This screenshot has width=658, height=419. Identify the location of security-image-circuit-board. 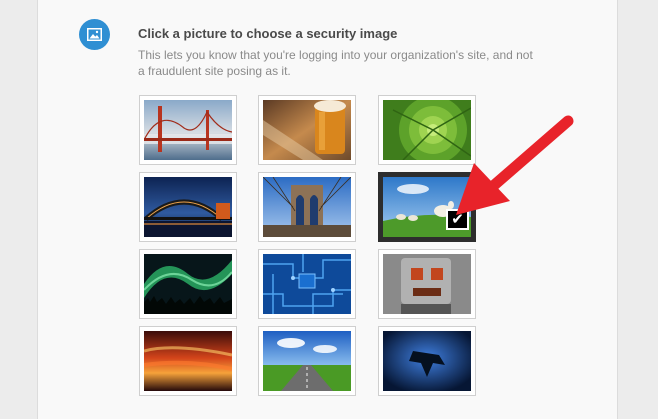
(307, 284).